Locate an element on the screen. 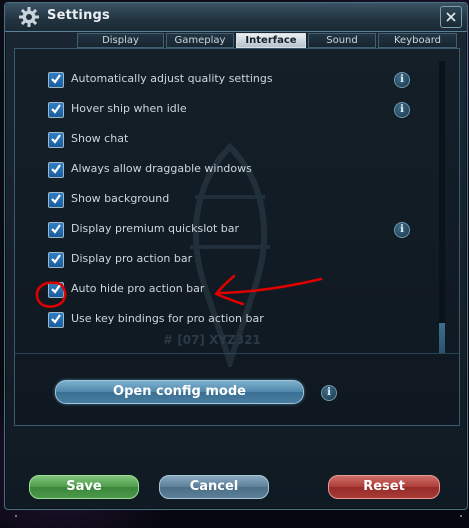 This screenshot has width=469, height=528. tab-display: Display is located at coordinates (120, 40).